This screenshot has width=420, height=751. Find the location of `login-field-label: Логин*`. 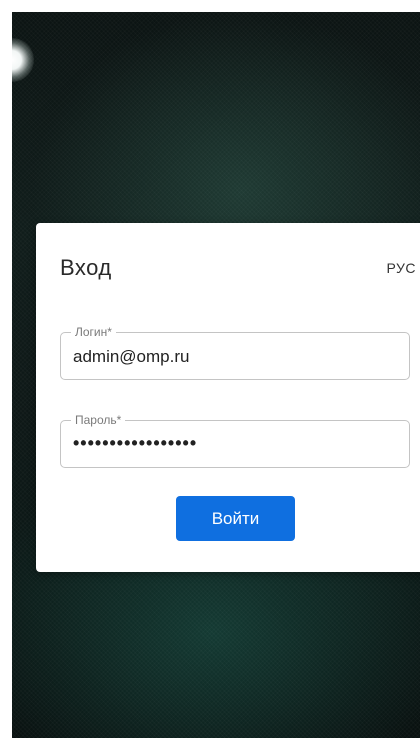

login-field-label: Логин* is located at coordinates (93, 332).